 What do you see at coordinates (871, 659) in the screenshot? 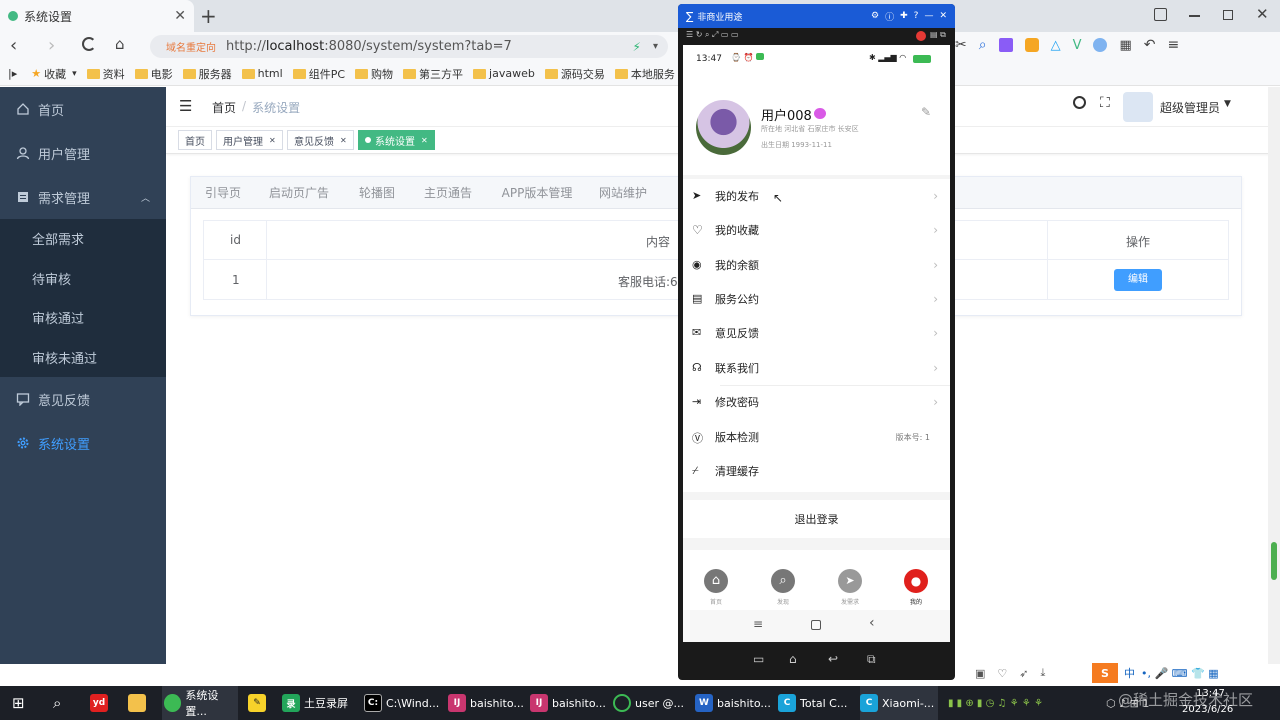
I see `mirror-recents-icon: ⧉` at bounding box center [871, 659].